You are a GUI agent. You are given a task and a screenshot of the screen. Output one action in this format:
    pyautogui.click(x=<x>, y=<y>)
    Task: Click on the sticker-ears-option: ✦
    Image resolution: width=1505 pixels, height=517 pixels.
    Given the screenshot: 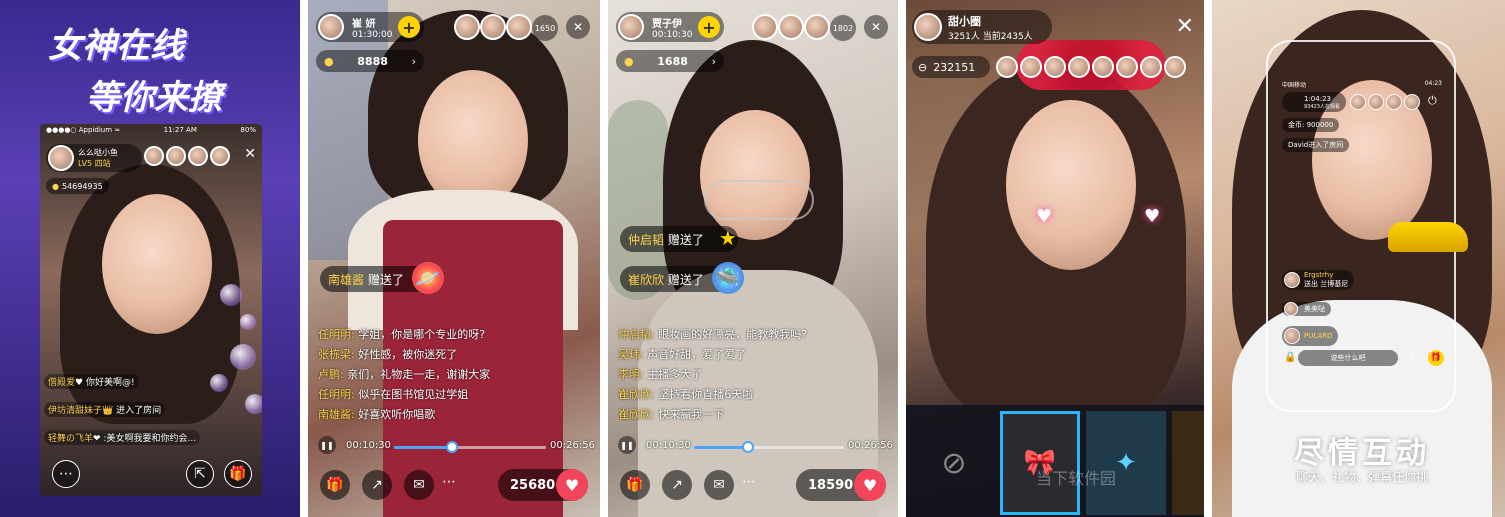 What is the action you would take?
    pyautogui.click(x=1126, y=463)
    